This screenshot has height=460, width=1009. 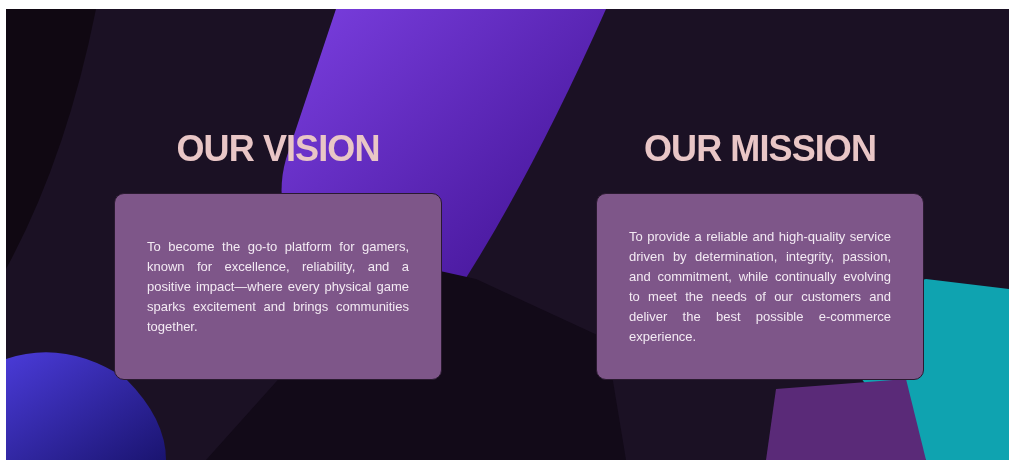 I want to click on section-heading: OUR MISSION, so click(x=760, y=149).